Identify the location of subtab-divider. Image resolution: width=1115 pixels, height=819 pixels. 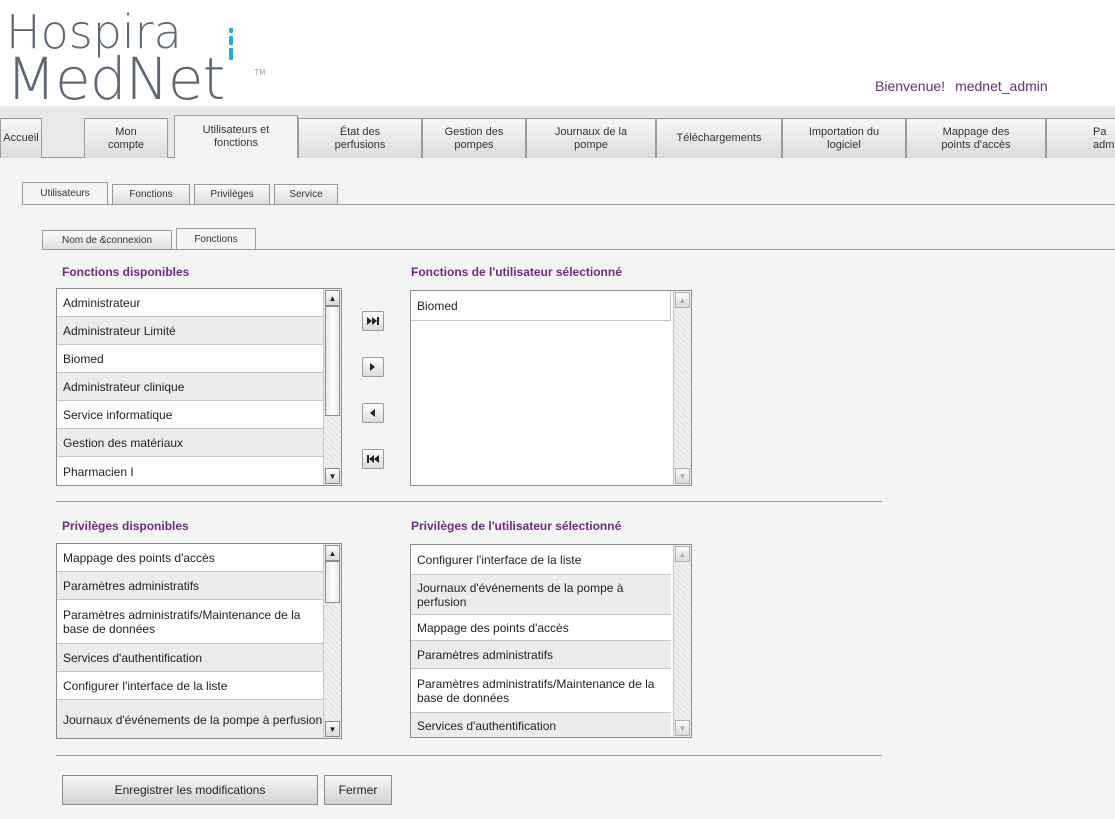
(568, 204).